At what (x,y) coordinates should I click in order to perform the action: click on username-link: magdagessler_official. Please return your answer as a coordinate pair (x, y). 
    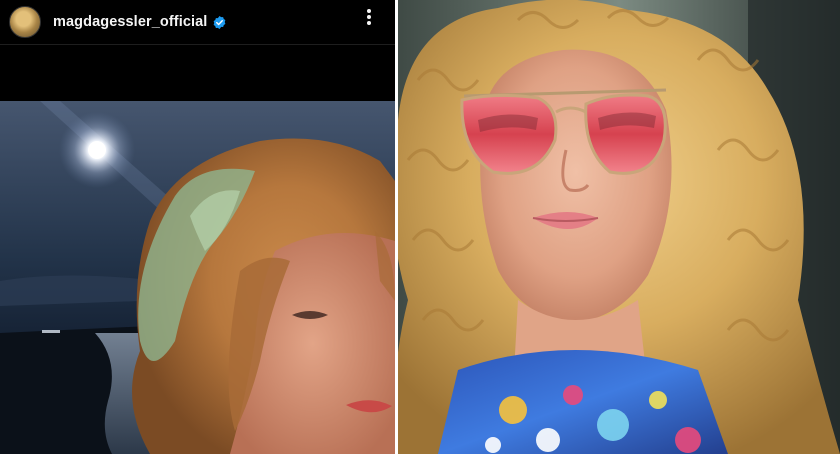
    Looking at the image, I should click on (130, 22).